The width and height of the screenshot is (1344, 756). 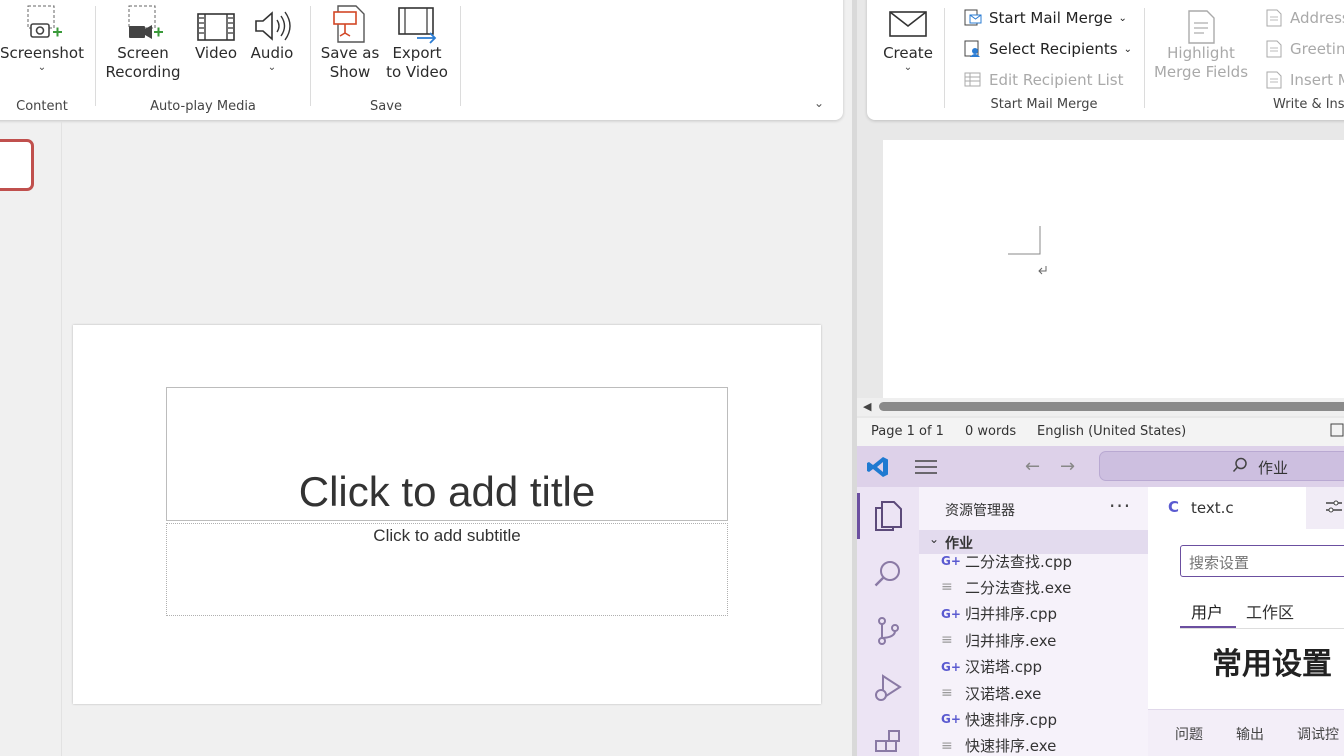 What do you see at coordinates (1045, 18) in the screenshot?
I see `start-mail-merge-button: Start Mail Merge ⌄` at bounding box center [1045, 18].